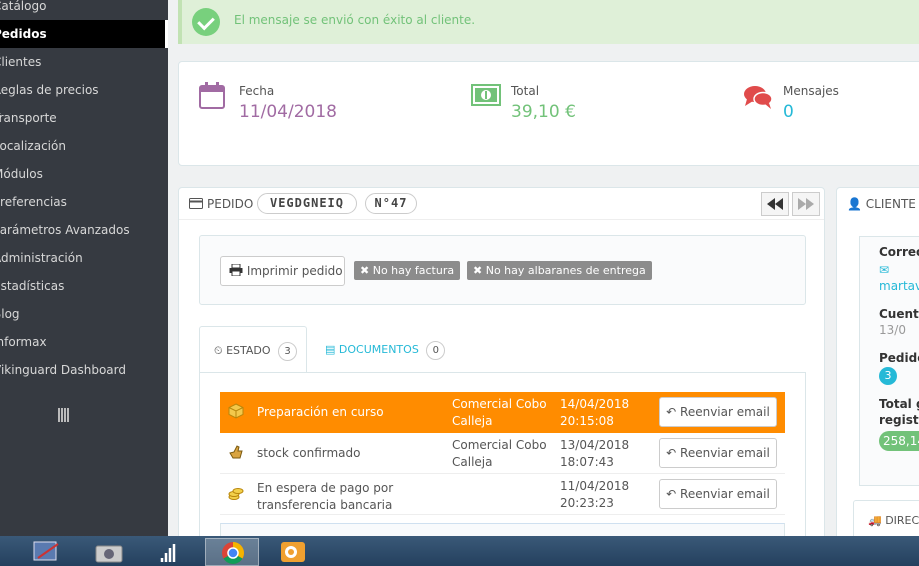 This screenshot has width=919, height=566. Describe the element at coordinates (595, 453) in the screenshot. I see `history-date: 13/04/2018 18:07:43` at that location.